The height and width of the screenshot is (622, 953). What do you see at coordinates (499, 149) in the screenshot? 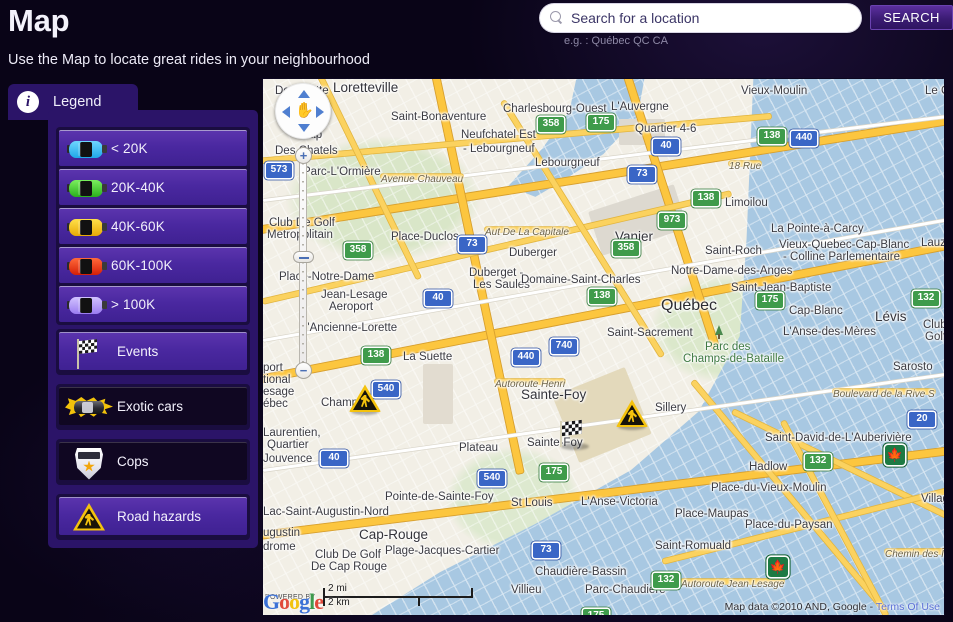
I see `map-place-label: - Lebourgneuf` at bounding box center [499, 149].